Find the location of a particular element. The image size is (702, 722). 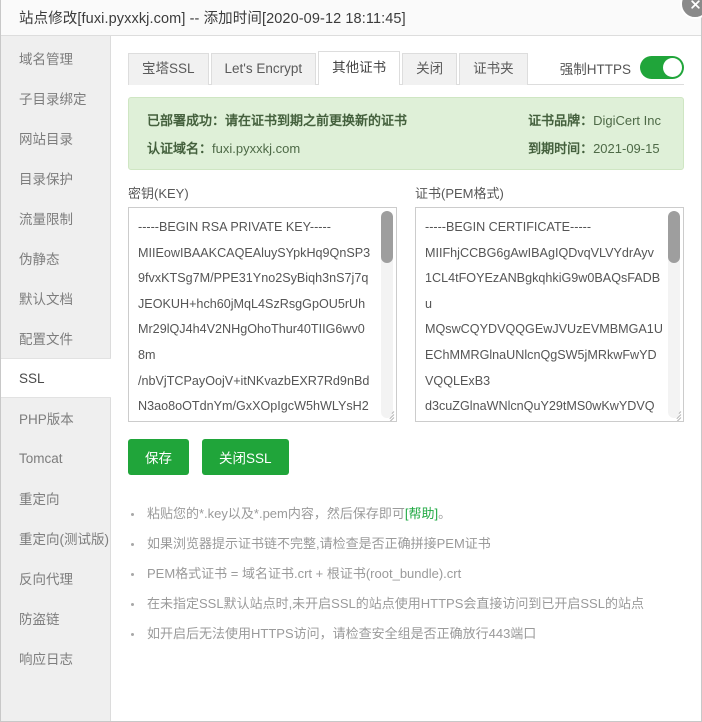

tab-lets-encrypt: Let's Encrypt is located at coordinates (263, 69).